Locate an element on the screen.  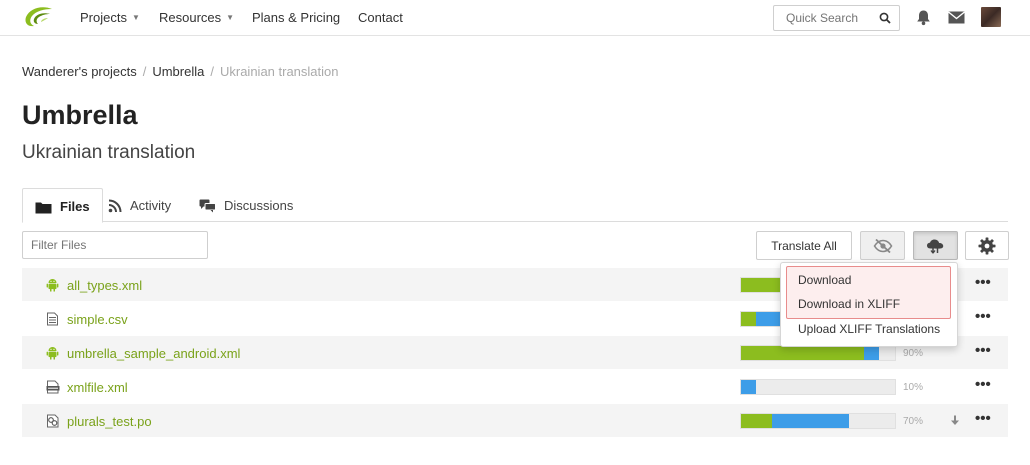
progress-percent: 10% is located at coordinates (913, 387).